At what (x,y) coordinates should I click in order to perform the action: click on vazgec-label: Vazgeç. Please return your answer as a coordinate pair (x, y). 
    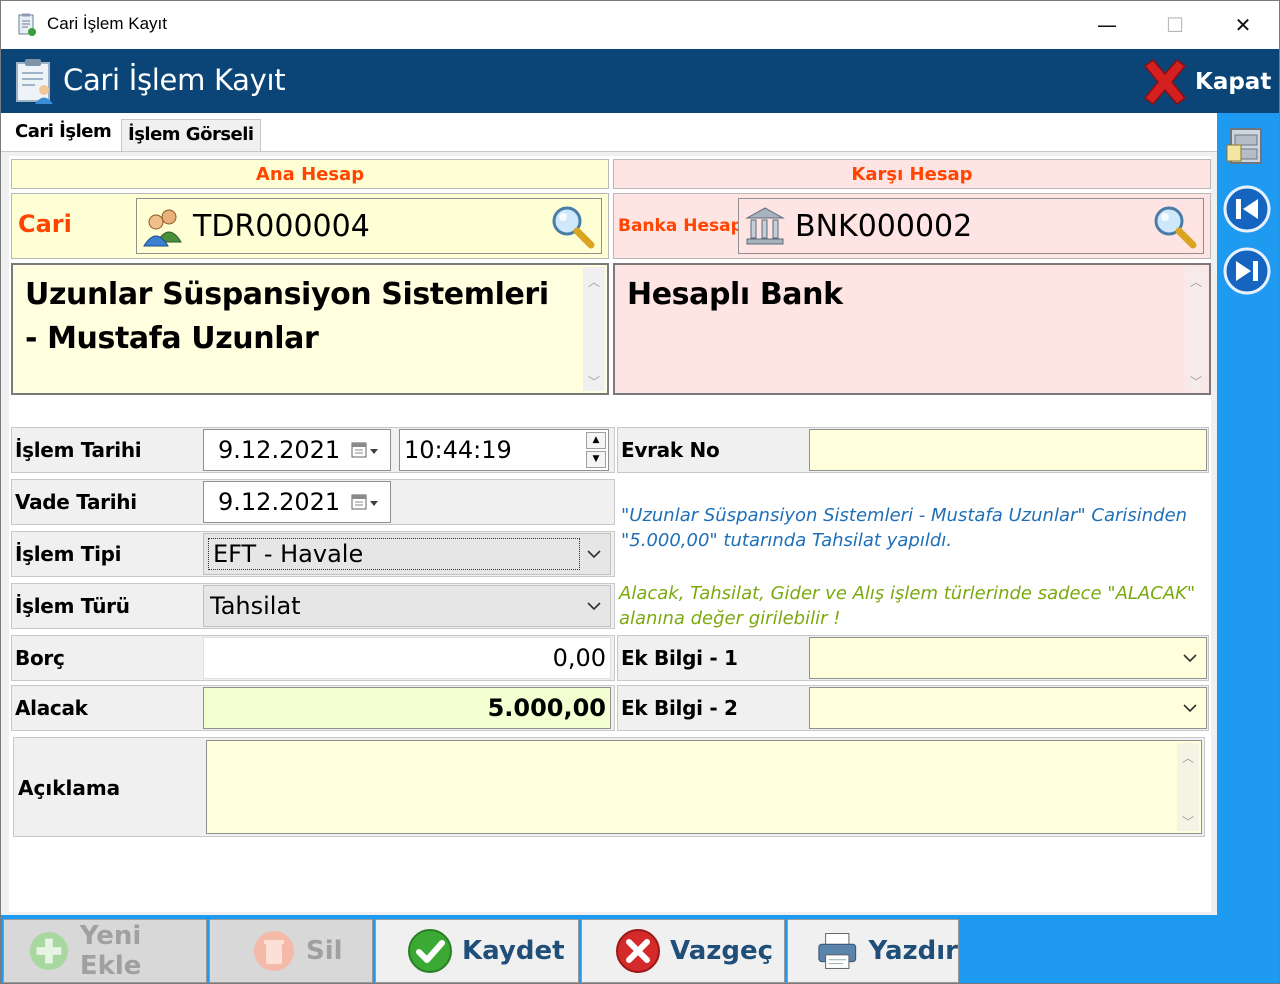
    Looking at the image, I should click on (722, 951).